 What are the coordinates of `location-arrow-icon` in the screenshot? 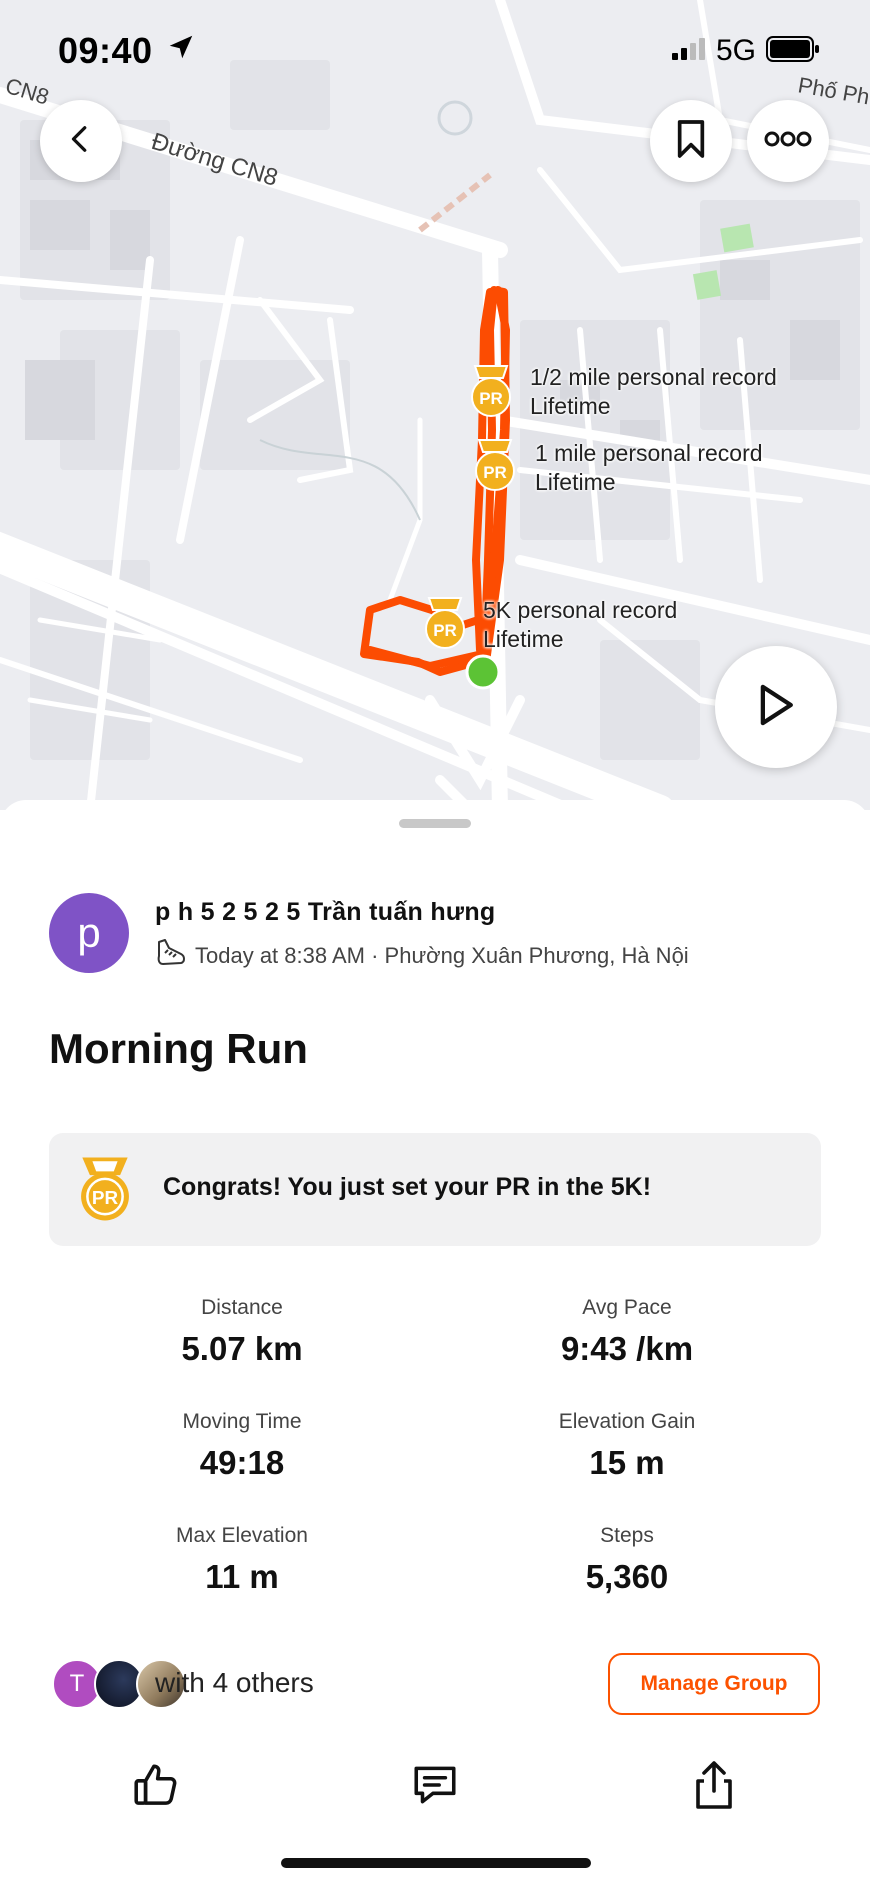 It's located at (181, 49).